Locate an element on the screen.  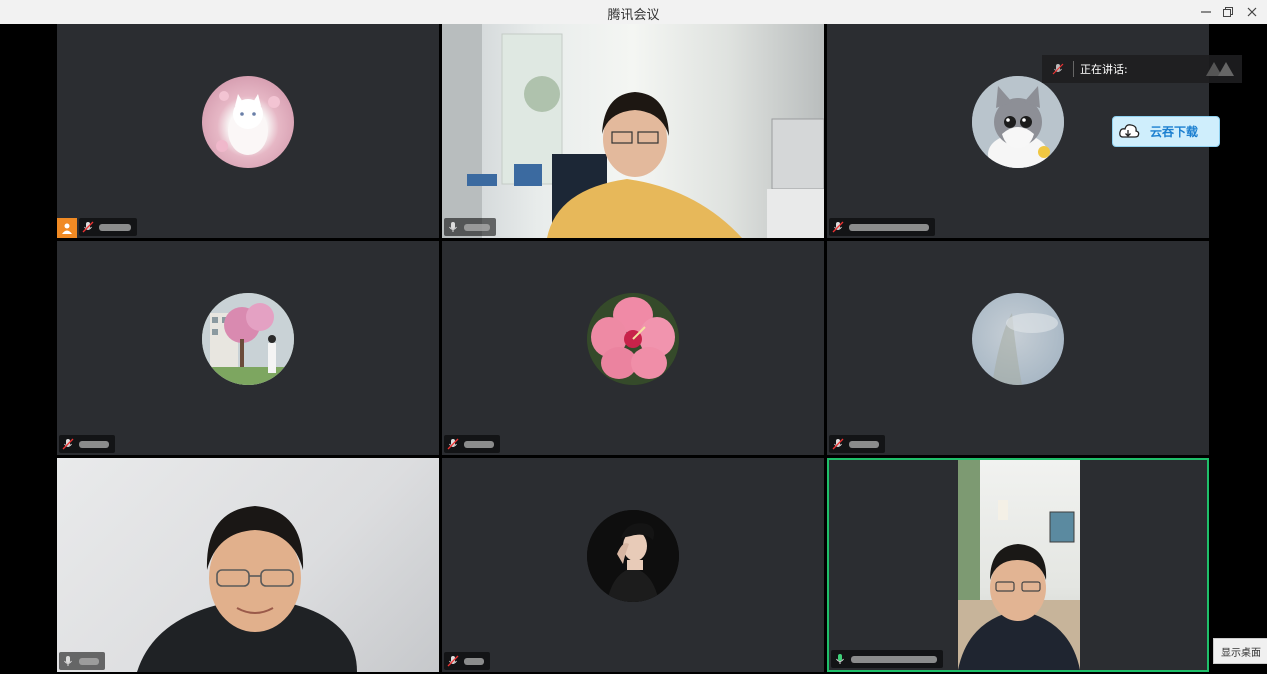
cat-picture is located at coordinates (248, 123).